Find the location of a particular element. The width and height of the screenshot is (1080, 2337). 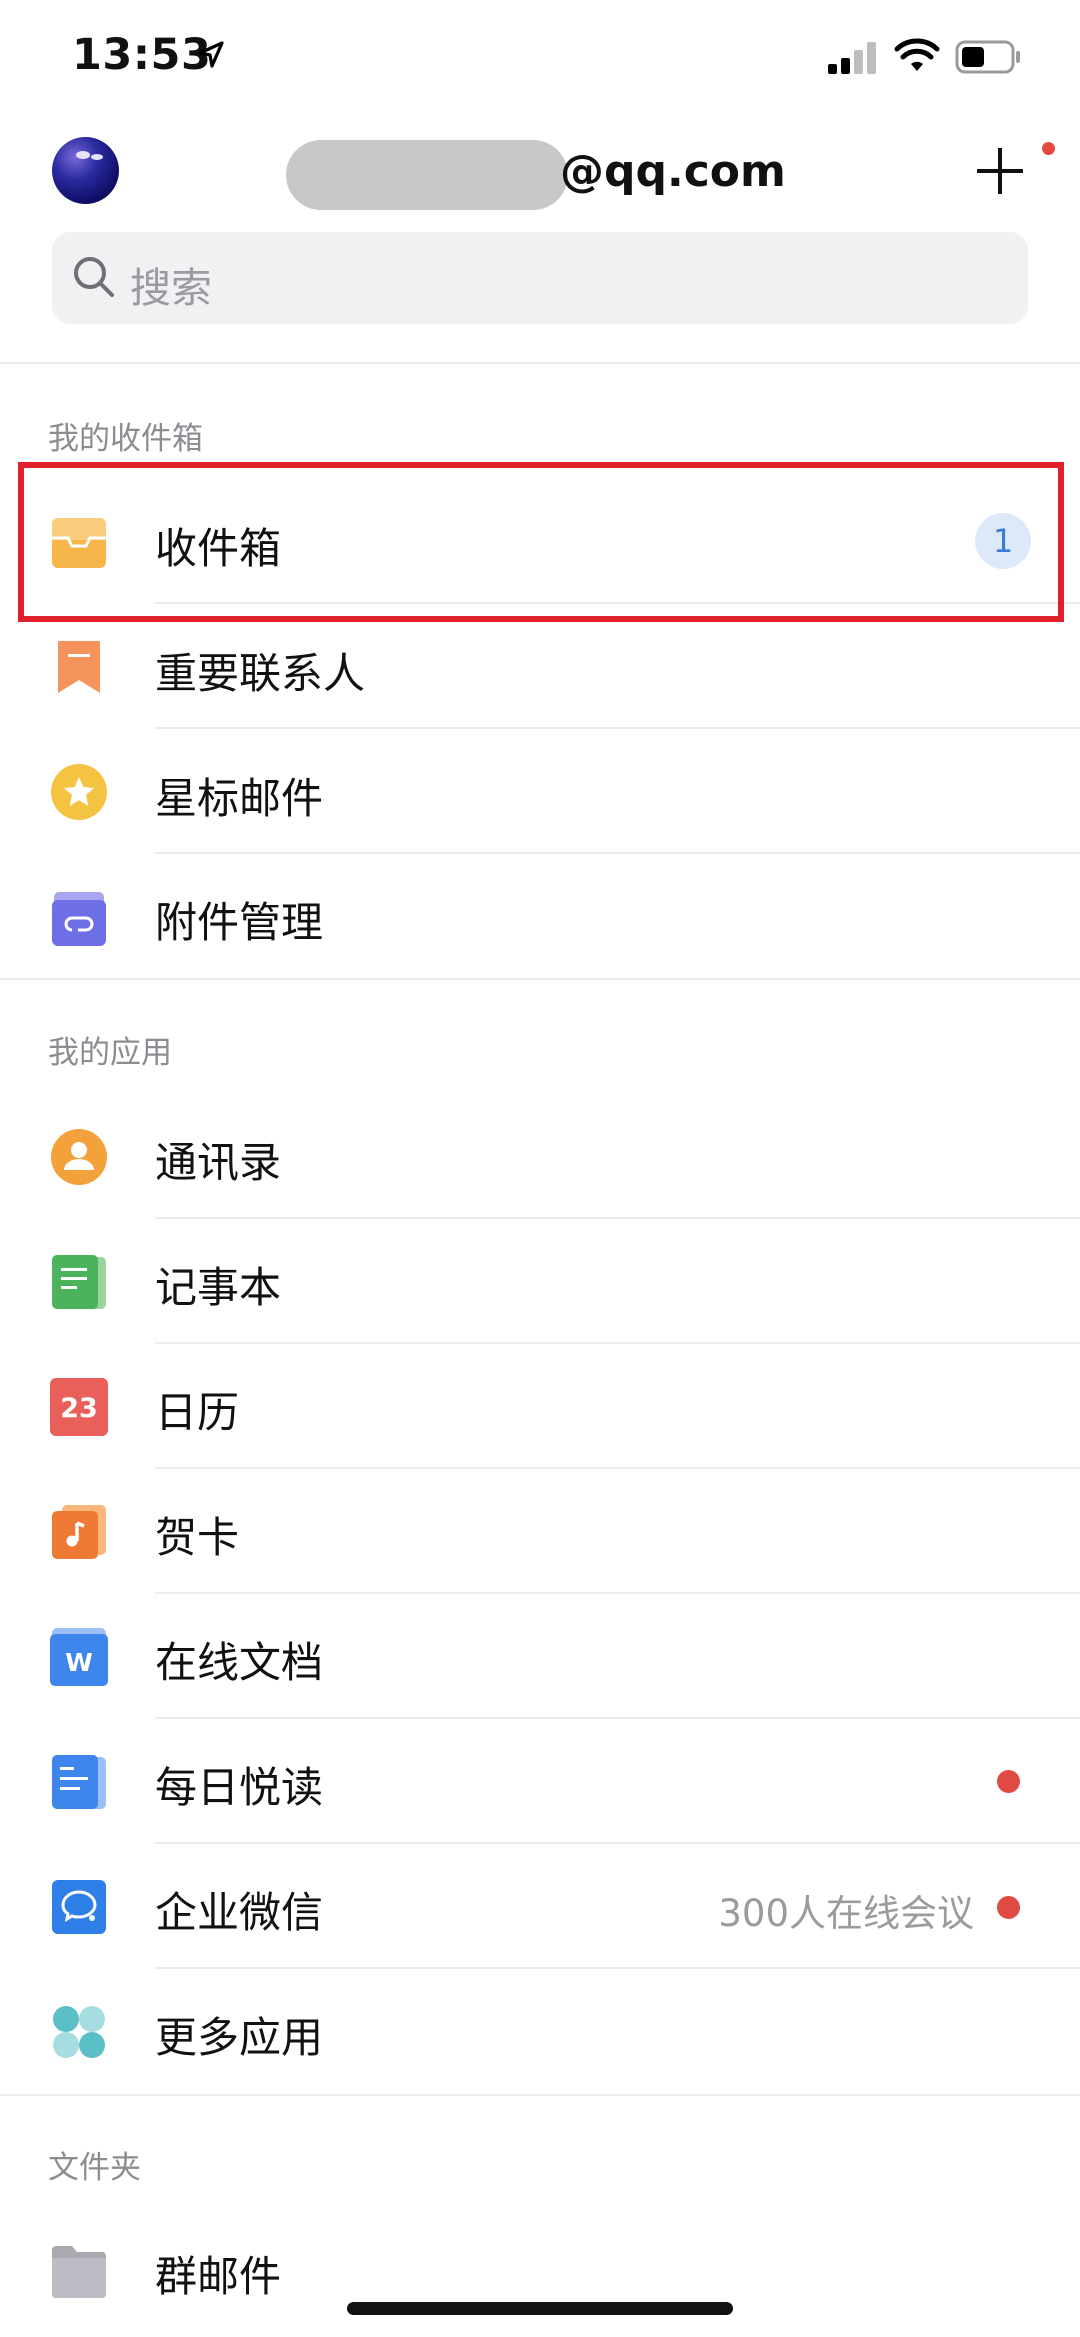

row-label-daily-reading: 每日悦读 is located at coordinates (239, 1787).